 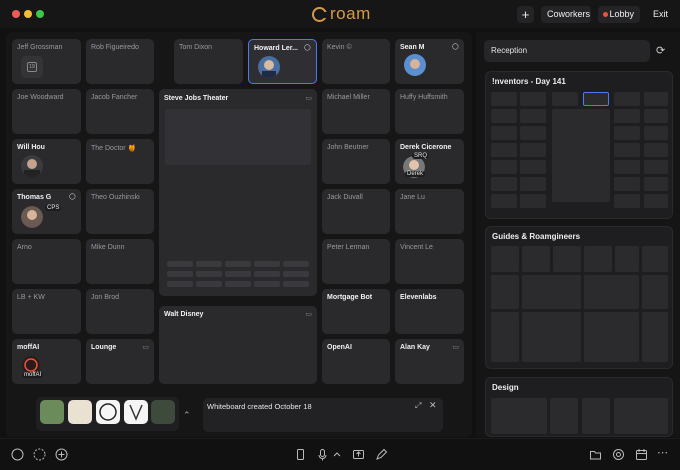 I want to click on reception-button: Reception, so click(x=567, y=51).